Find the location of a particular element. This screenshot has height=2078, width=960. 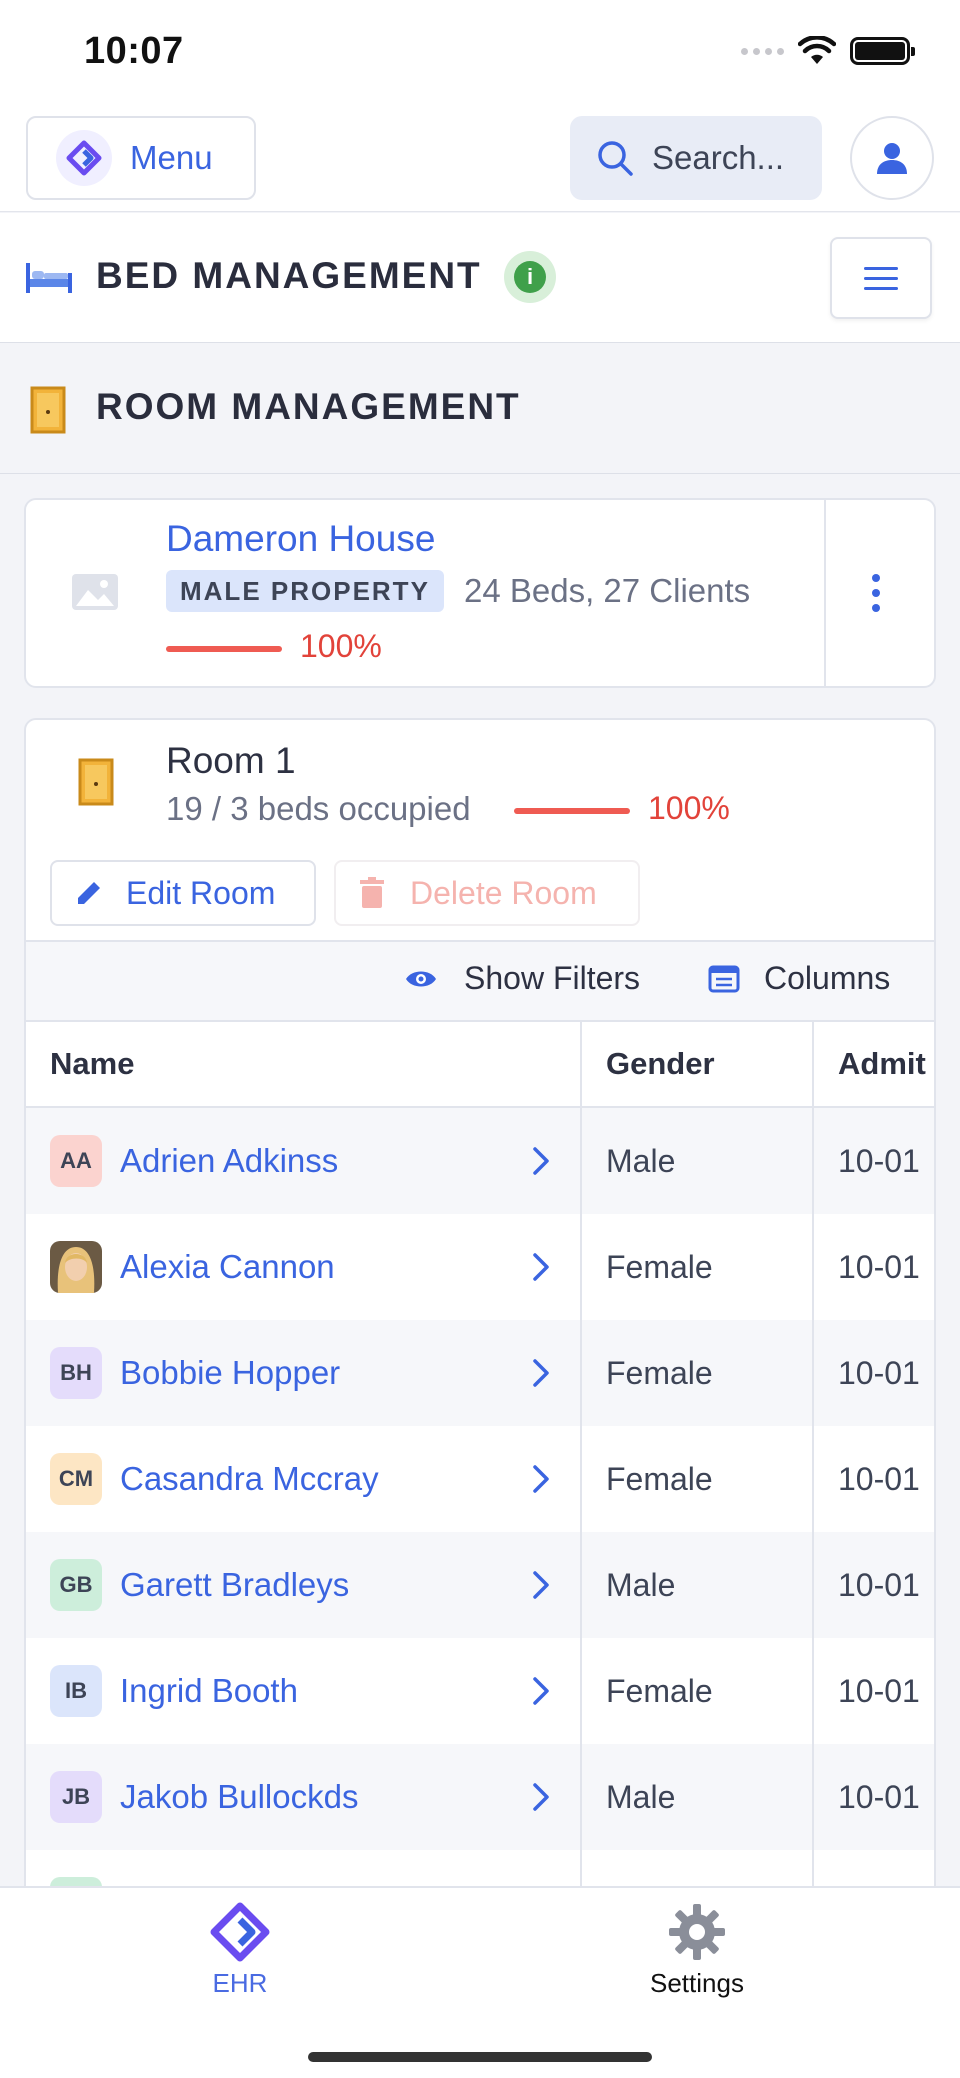

room-name: Room 1 is located at coordinates (231, 760).